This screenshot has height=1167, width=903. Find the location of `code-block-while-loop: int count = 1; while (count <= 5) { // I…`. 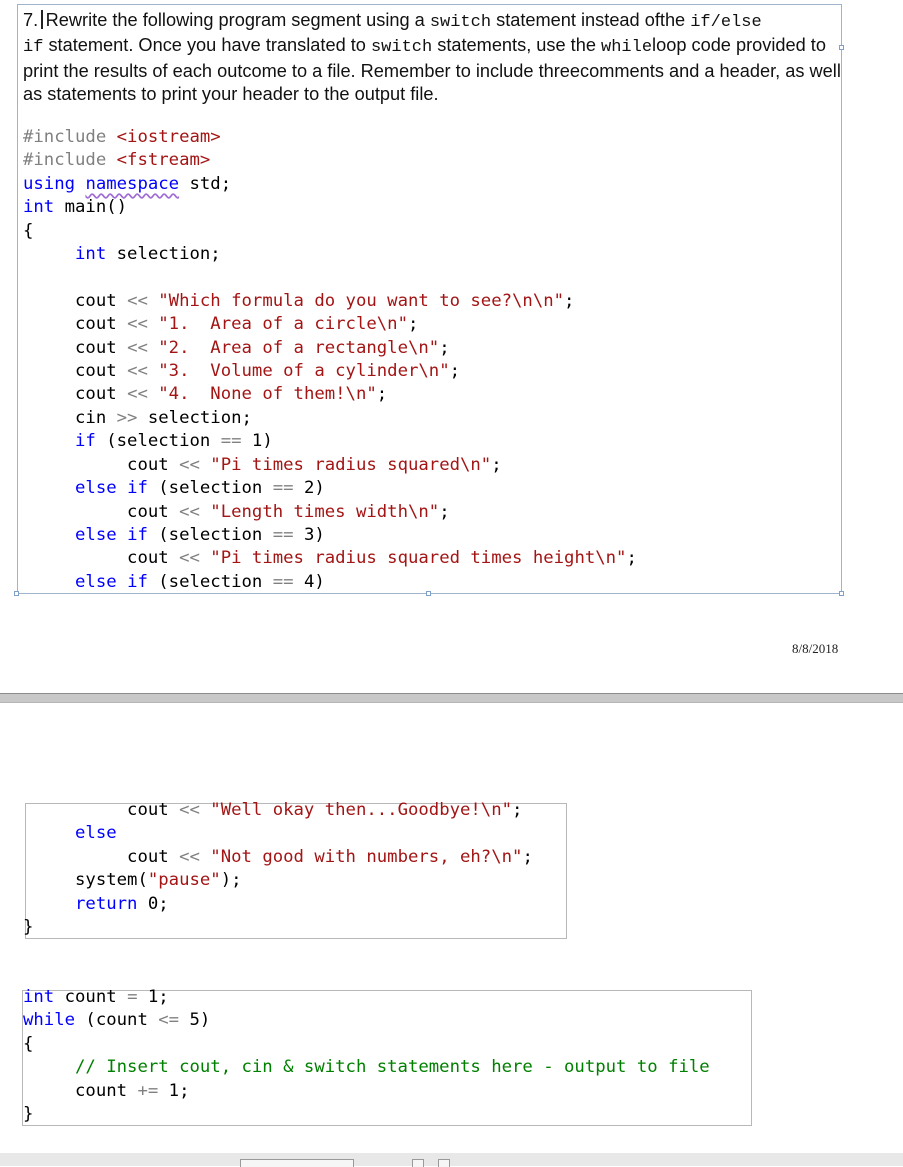

code-block-while-loop: int count = 1; while (count <= 5) { // I… is located at coordinates (366, 1056).